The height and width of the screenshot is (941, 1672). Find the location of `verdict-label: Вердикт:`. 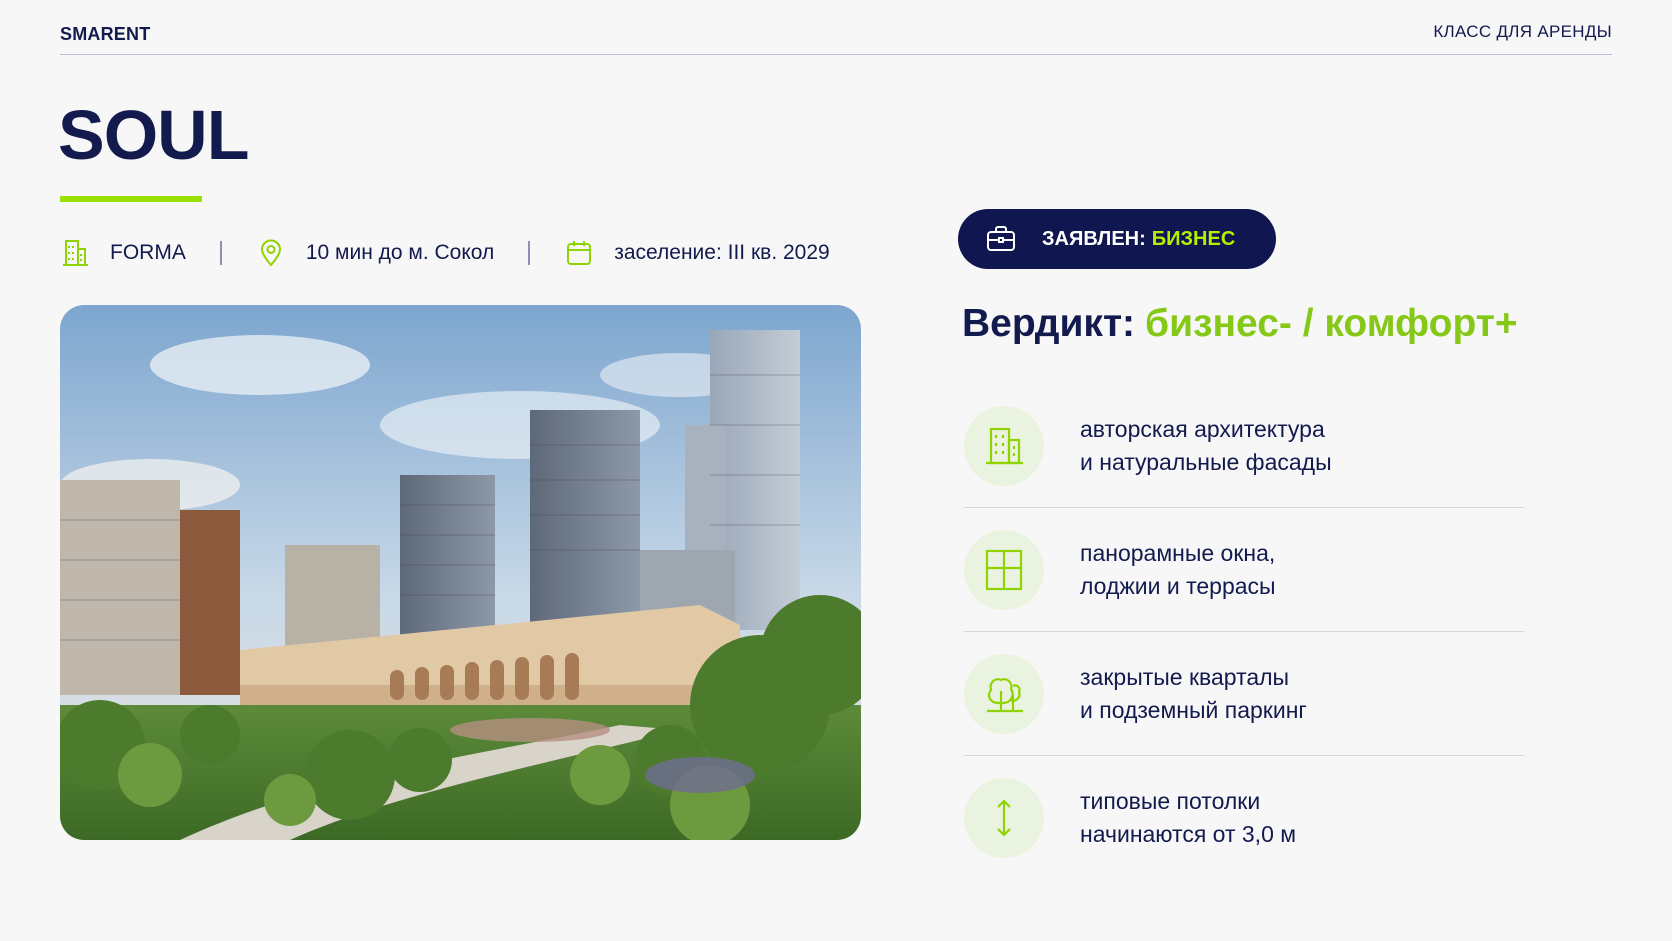

verdict-label: Вердикт: is located at coordinates (1049, 323).